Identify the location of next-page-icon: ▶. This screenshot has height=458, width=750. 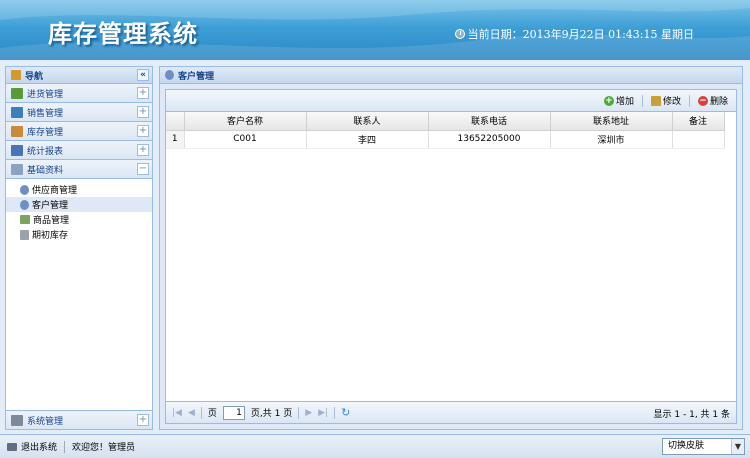
(308, 413).